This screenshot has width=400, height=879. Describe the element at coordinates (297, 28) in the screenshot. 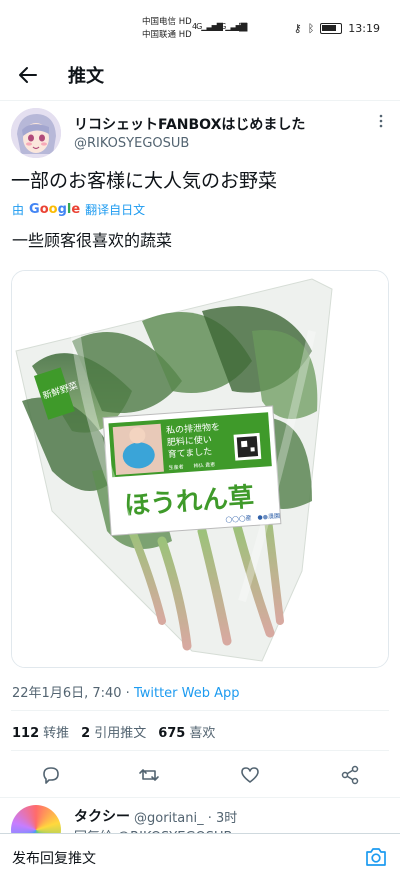

I see `key-icon: ⚷` at that location.